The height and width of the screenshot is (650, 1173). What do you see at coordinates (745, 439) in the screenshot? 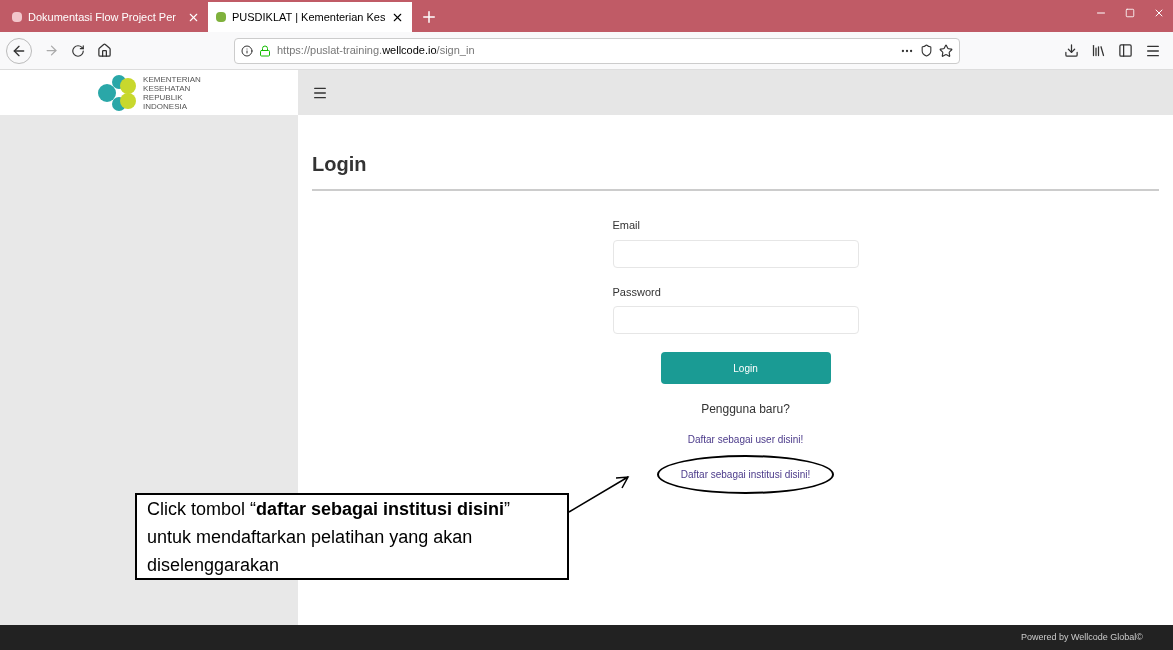
I see `register-link: Daftar sebagai user disini!` at bounding box center [745, 439].